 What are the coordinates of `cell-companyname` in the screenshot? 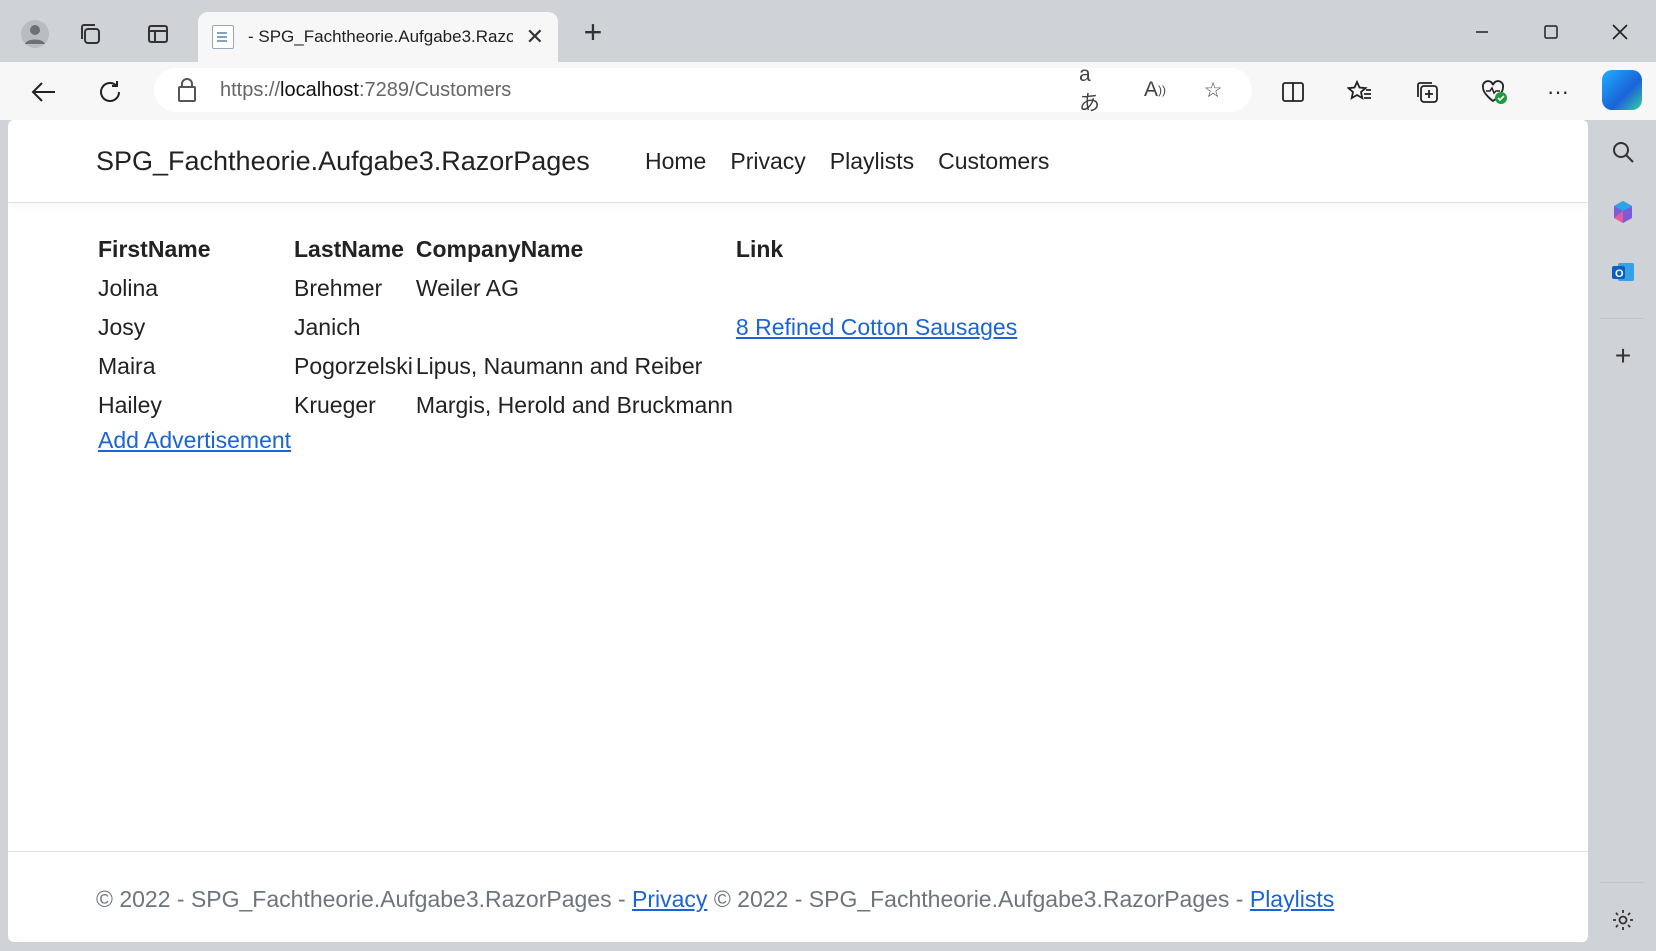 It's located at (576, 327).